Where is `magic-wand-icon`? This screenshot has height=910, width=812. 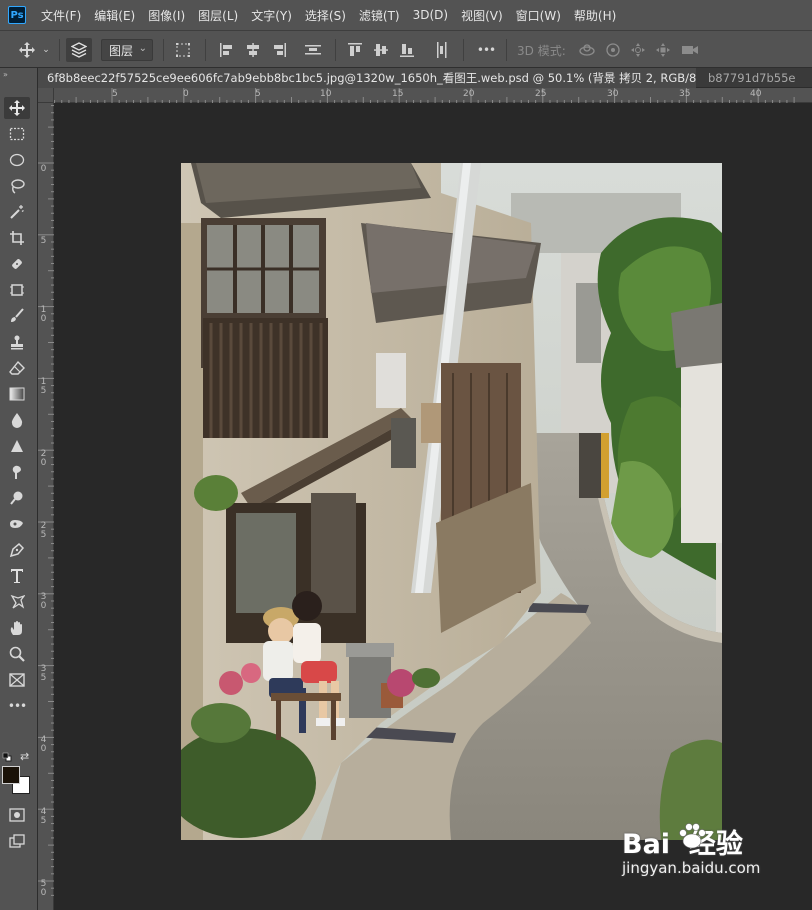 magic-wand-icon is located at coordinates (17, 212).